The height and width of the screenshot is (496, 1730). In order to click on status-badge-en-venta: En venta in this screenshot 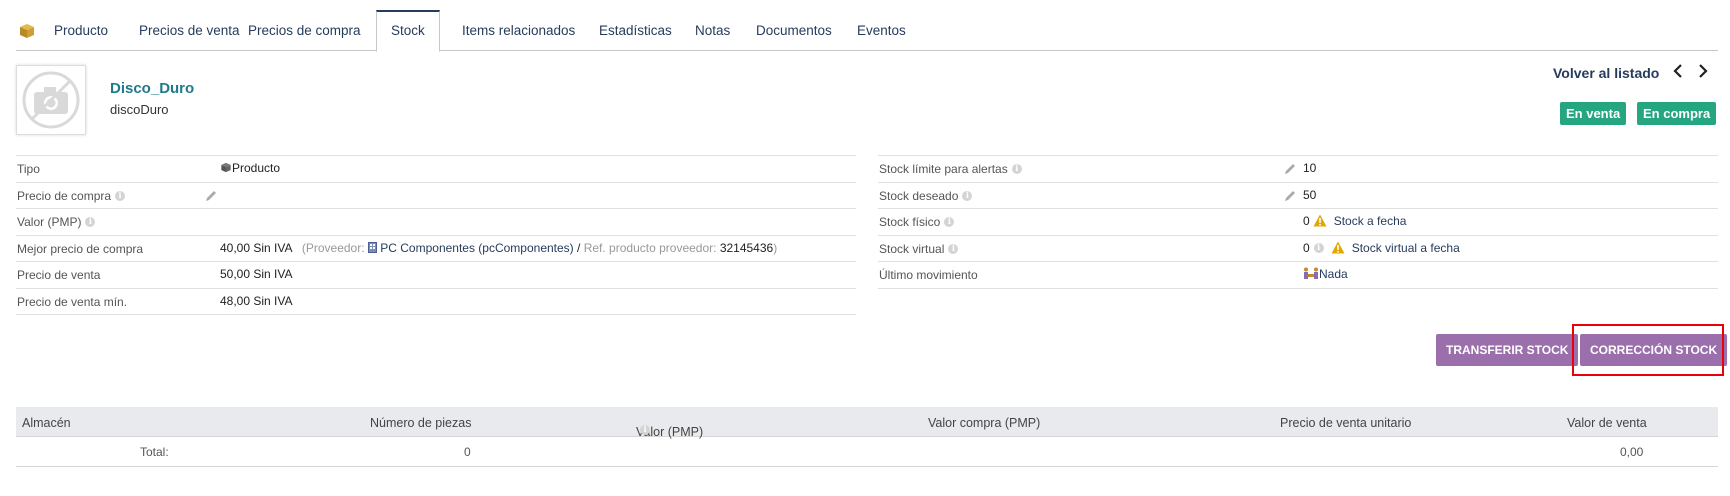, I will do `click(1593, 113)`.